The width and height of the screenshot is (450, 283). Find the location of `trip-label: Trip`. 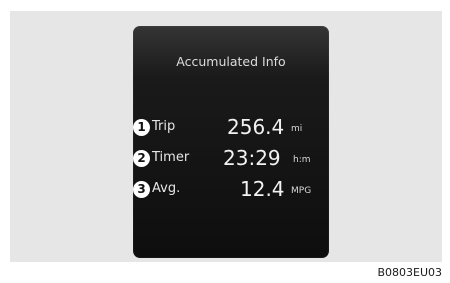

trip-label: Trip is located at coordinates (164, 126).